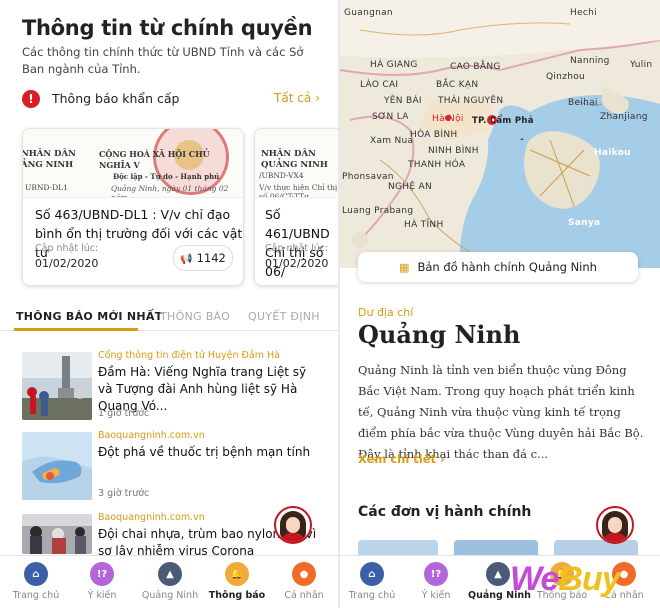  What do you see at coordinates (448, 119) in the screenshot?
I see `map-label: Hà Nội` at bounding box center [448, 119].